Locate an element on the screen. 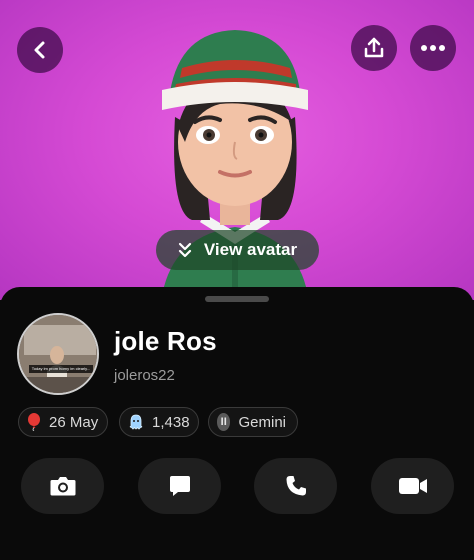  camera-icon is located at coordinates (62, 486).